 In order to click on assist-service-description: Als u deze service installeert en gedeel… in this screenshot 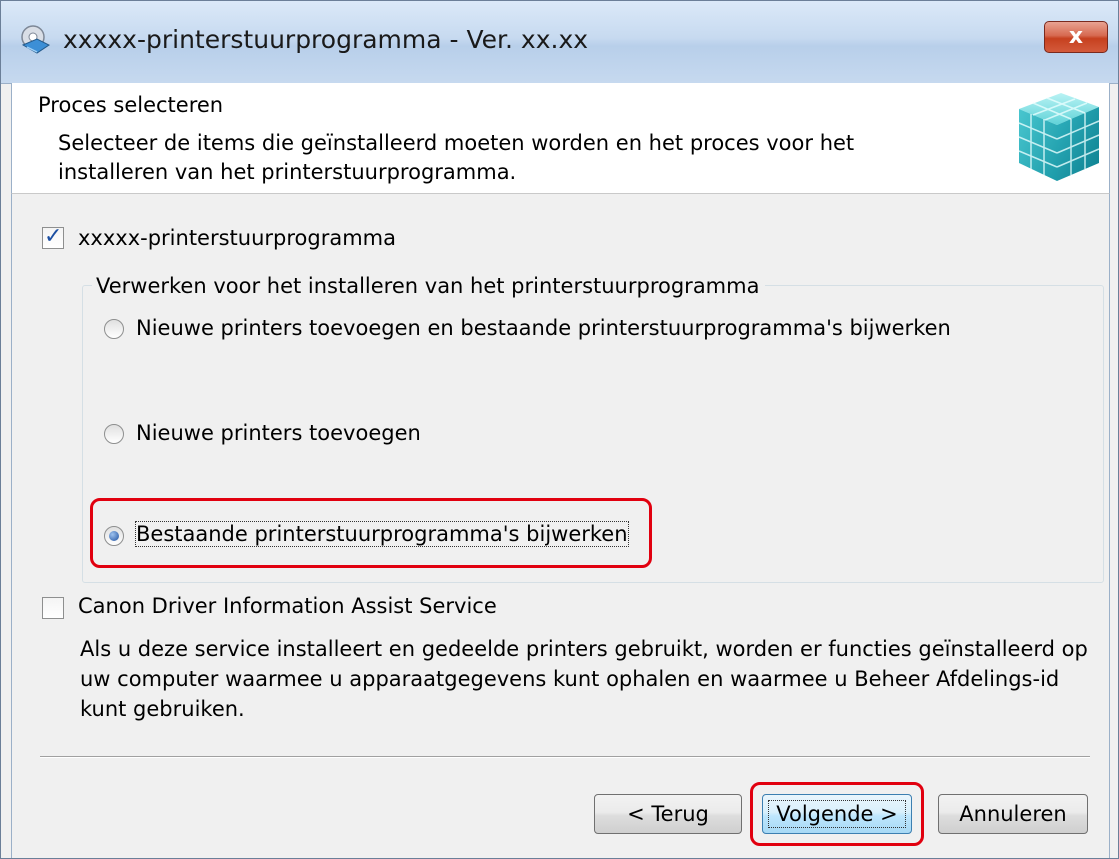, I will do `click(584, 679)`.